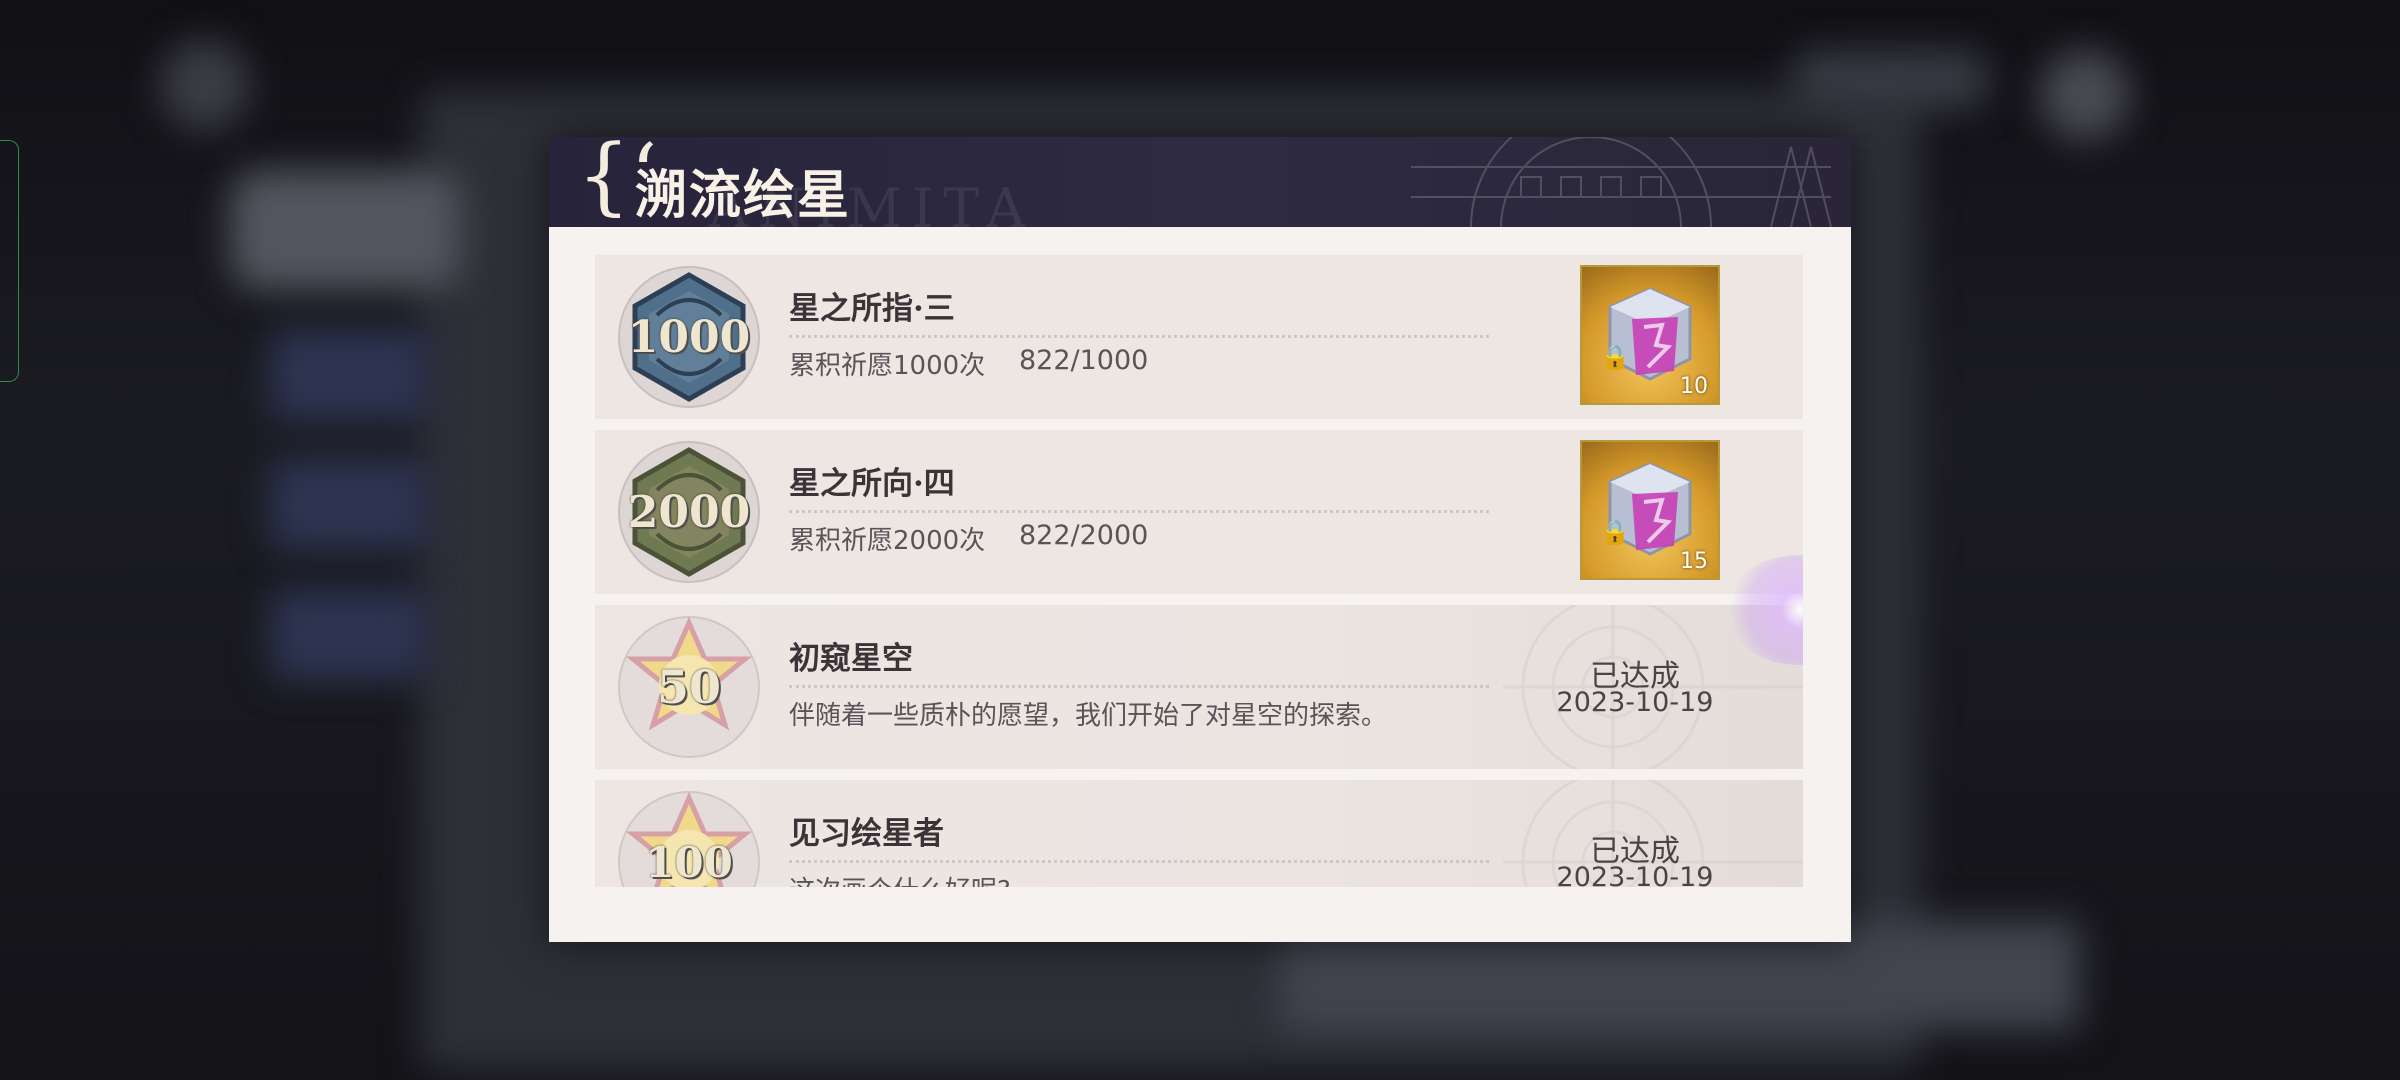 The width and height of the screenshot is (2400, 1080). I want to click on achievement-description: 累积祈愿1000次, so click(887, 366).